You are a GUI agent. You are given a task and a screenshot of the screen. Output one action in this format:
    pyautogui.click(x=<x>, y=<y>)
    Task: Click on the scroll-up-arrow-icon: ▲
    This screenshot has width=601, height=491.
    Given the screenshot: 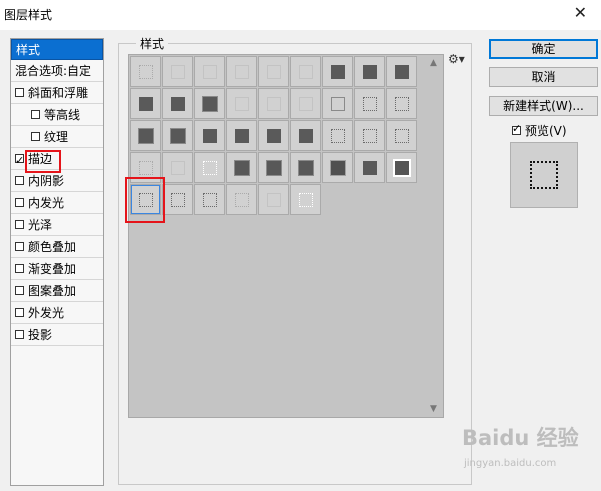 What is the action you would take?
    pyautogui.click(x=433, y=63)
    